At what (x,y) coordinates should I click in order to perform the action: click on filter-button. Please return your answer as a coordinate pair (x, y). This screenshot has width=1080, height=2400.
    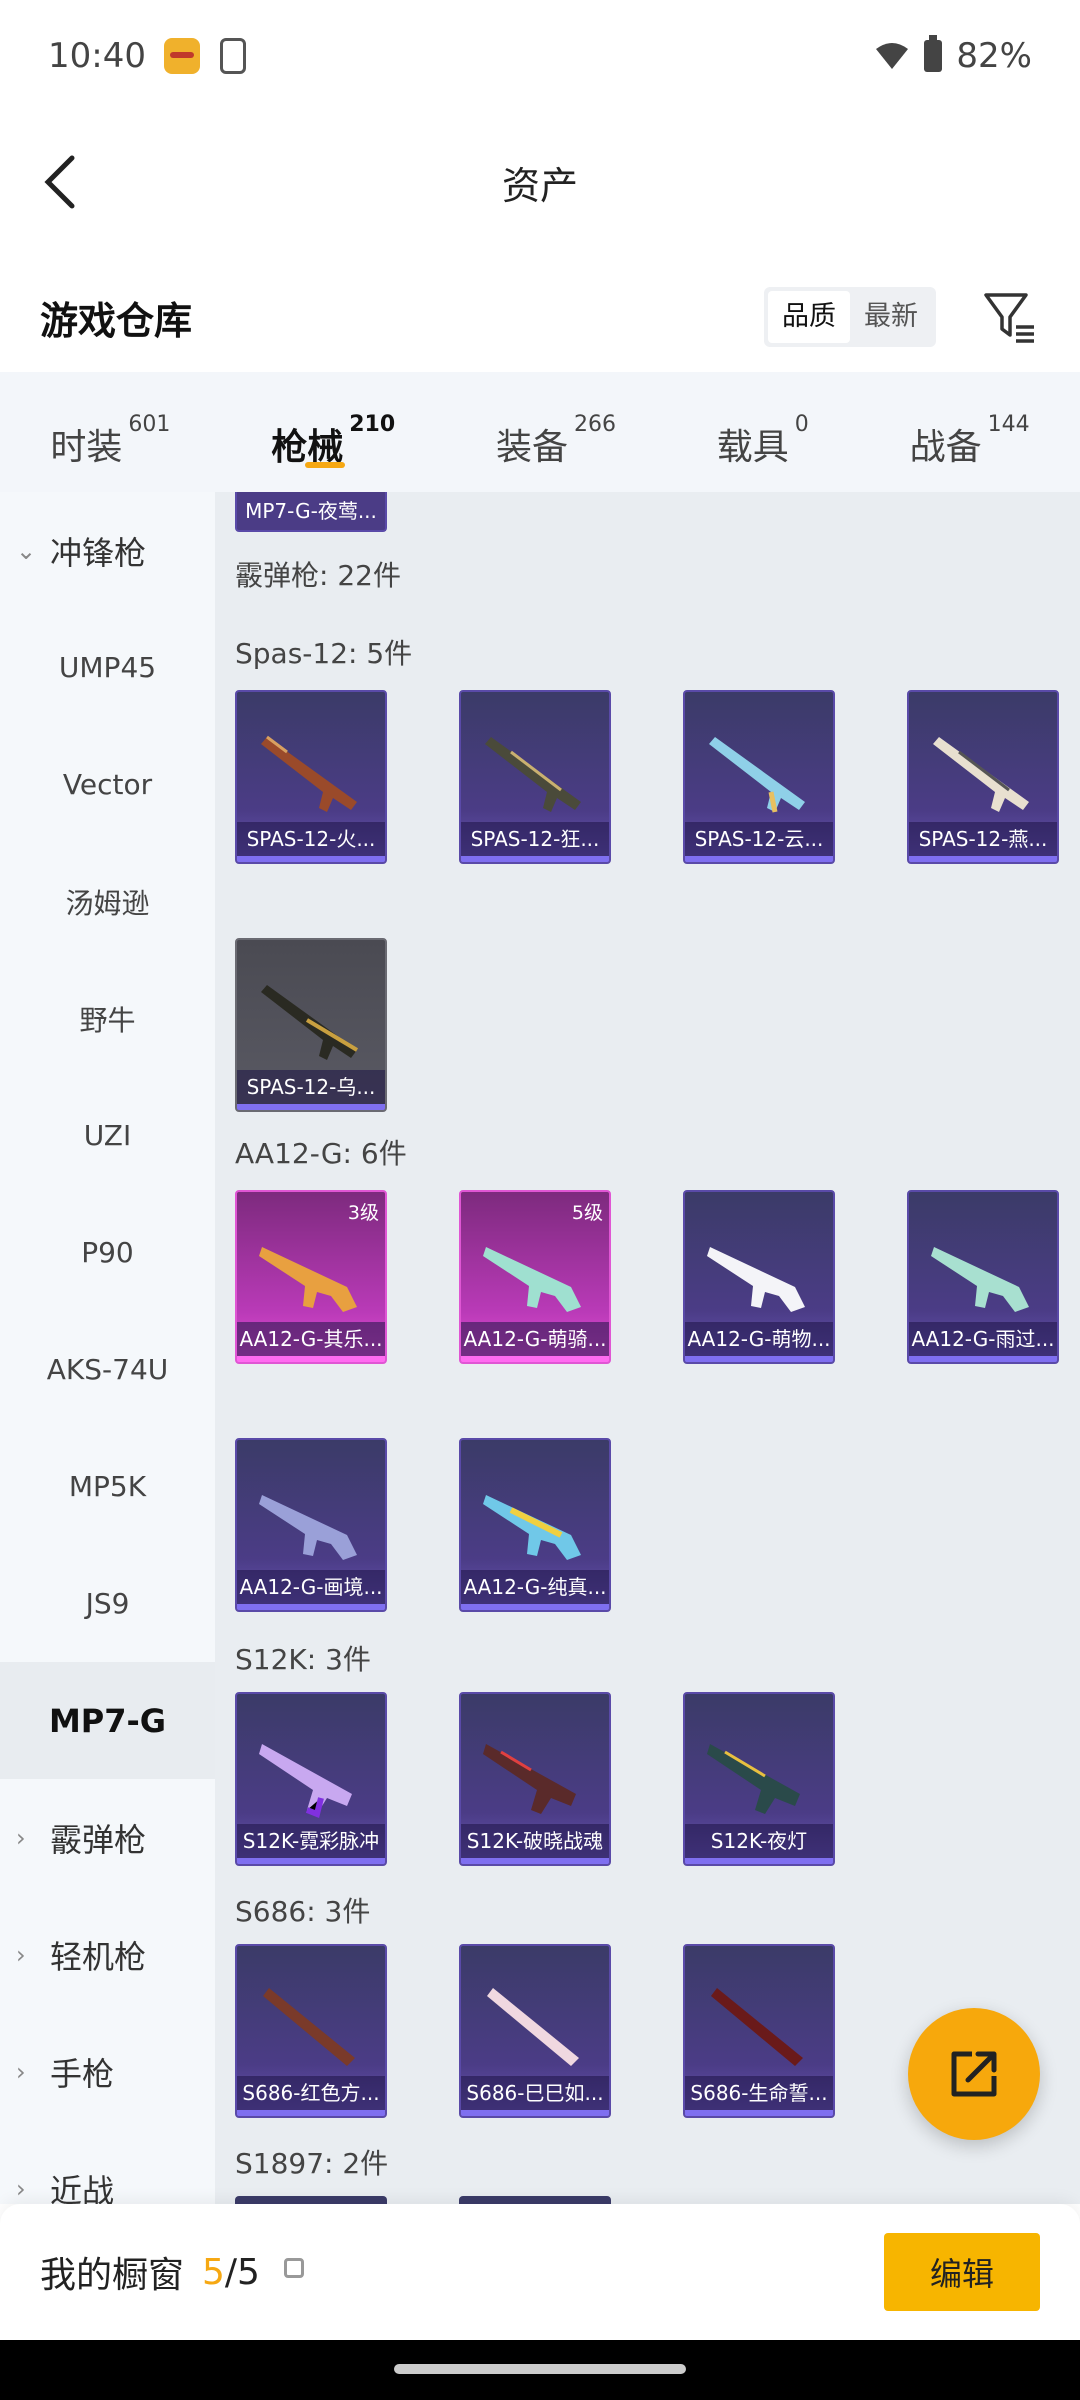
    Looking at the image, I should click on (1010, 317).